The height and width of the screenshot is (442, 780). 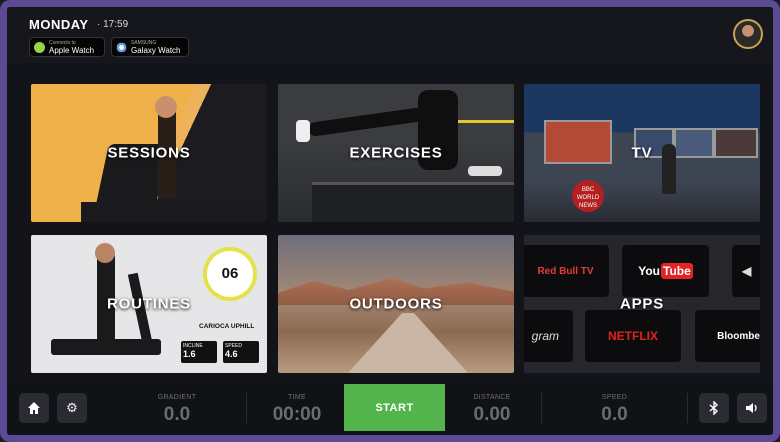 I want to click on time-label: TIME, so click(x=297, y=397).